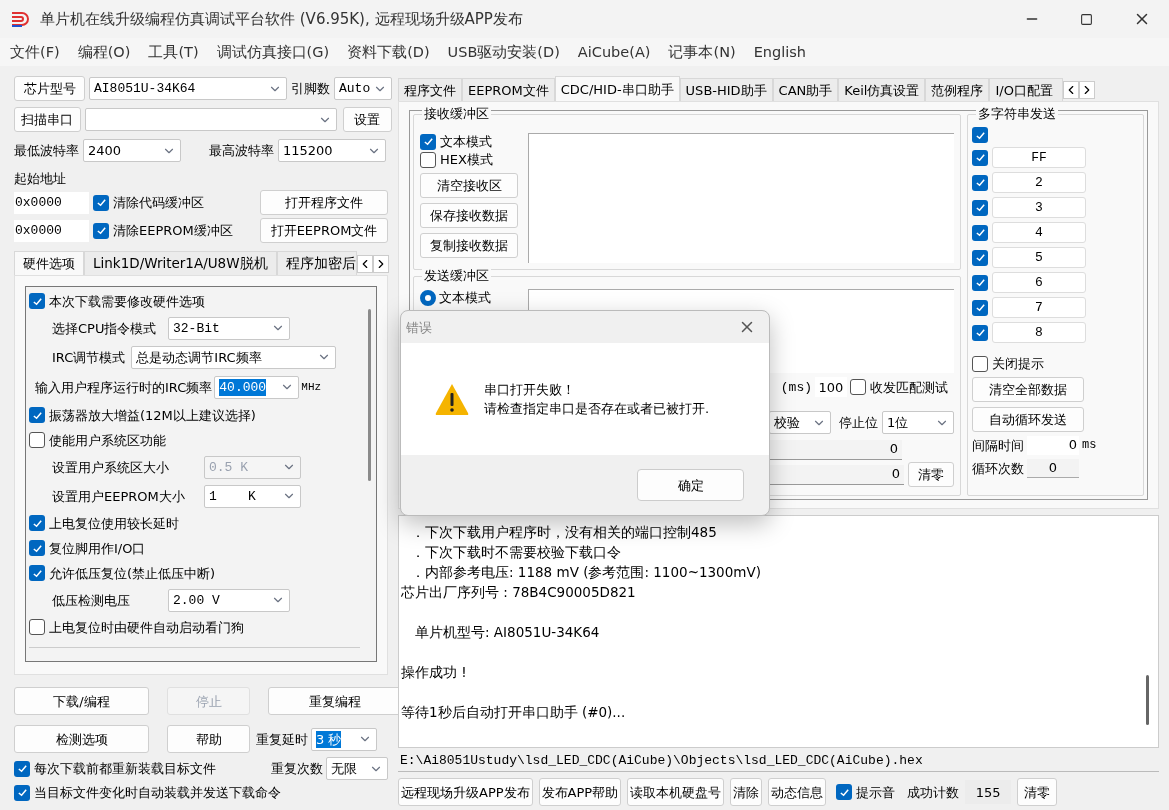 This screenshot has width=1169, height=810. What do you see at coordinates (324, 230) in the screenshot?
I see `open-file-button: 打开EEPROM文件` at bounding box center [324, 230].